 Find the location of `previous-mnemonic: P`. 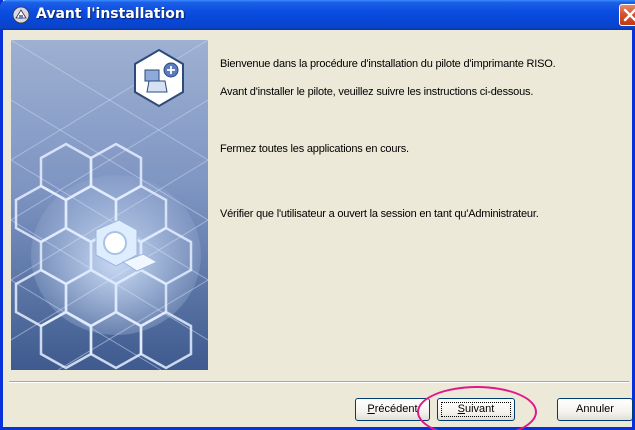

previous-mnemonic: P is located at coordinates (371, 409).